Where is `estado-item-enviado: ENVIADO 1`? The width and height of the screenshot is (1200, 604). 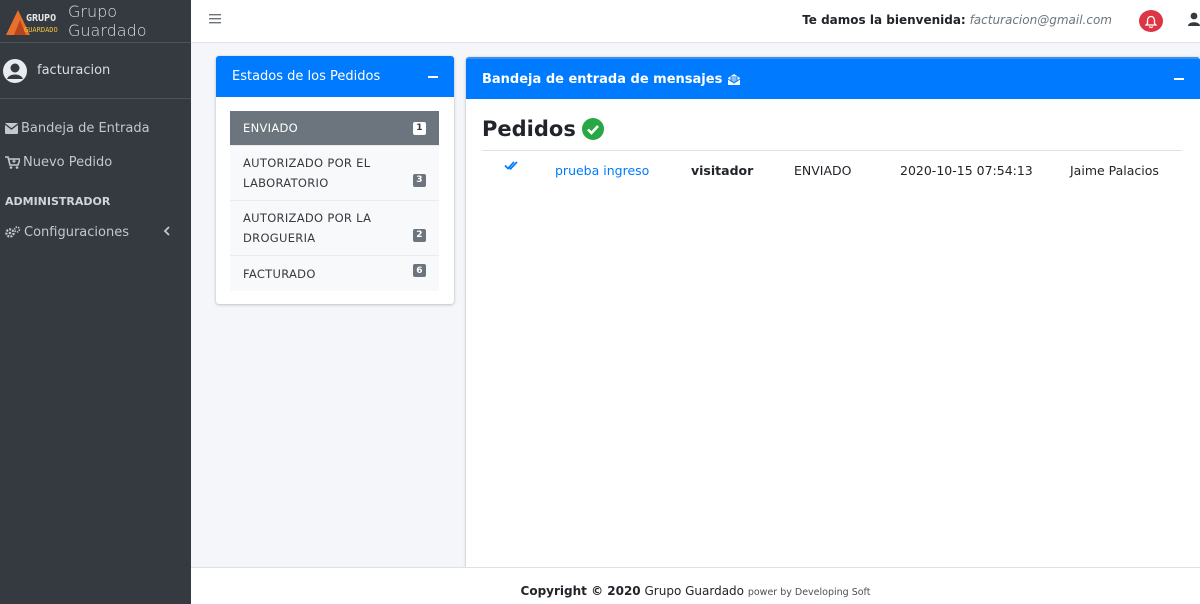
estado-item-enviado: ENVIADO 1 is located at coordinates (334, 128).